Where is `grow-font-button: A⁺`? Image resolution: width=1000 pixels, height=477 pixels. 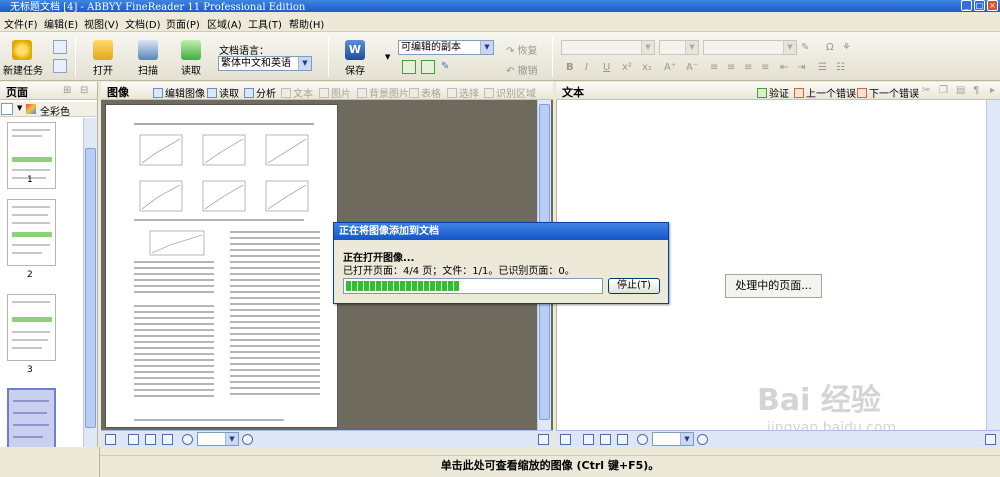
grow-font-button: A⁺ is located at coordinates (670, 67).